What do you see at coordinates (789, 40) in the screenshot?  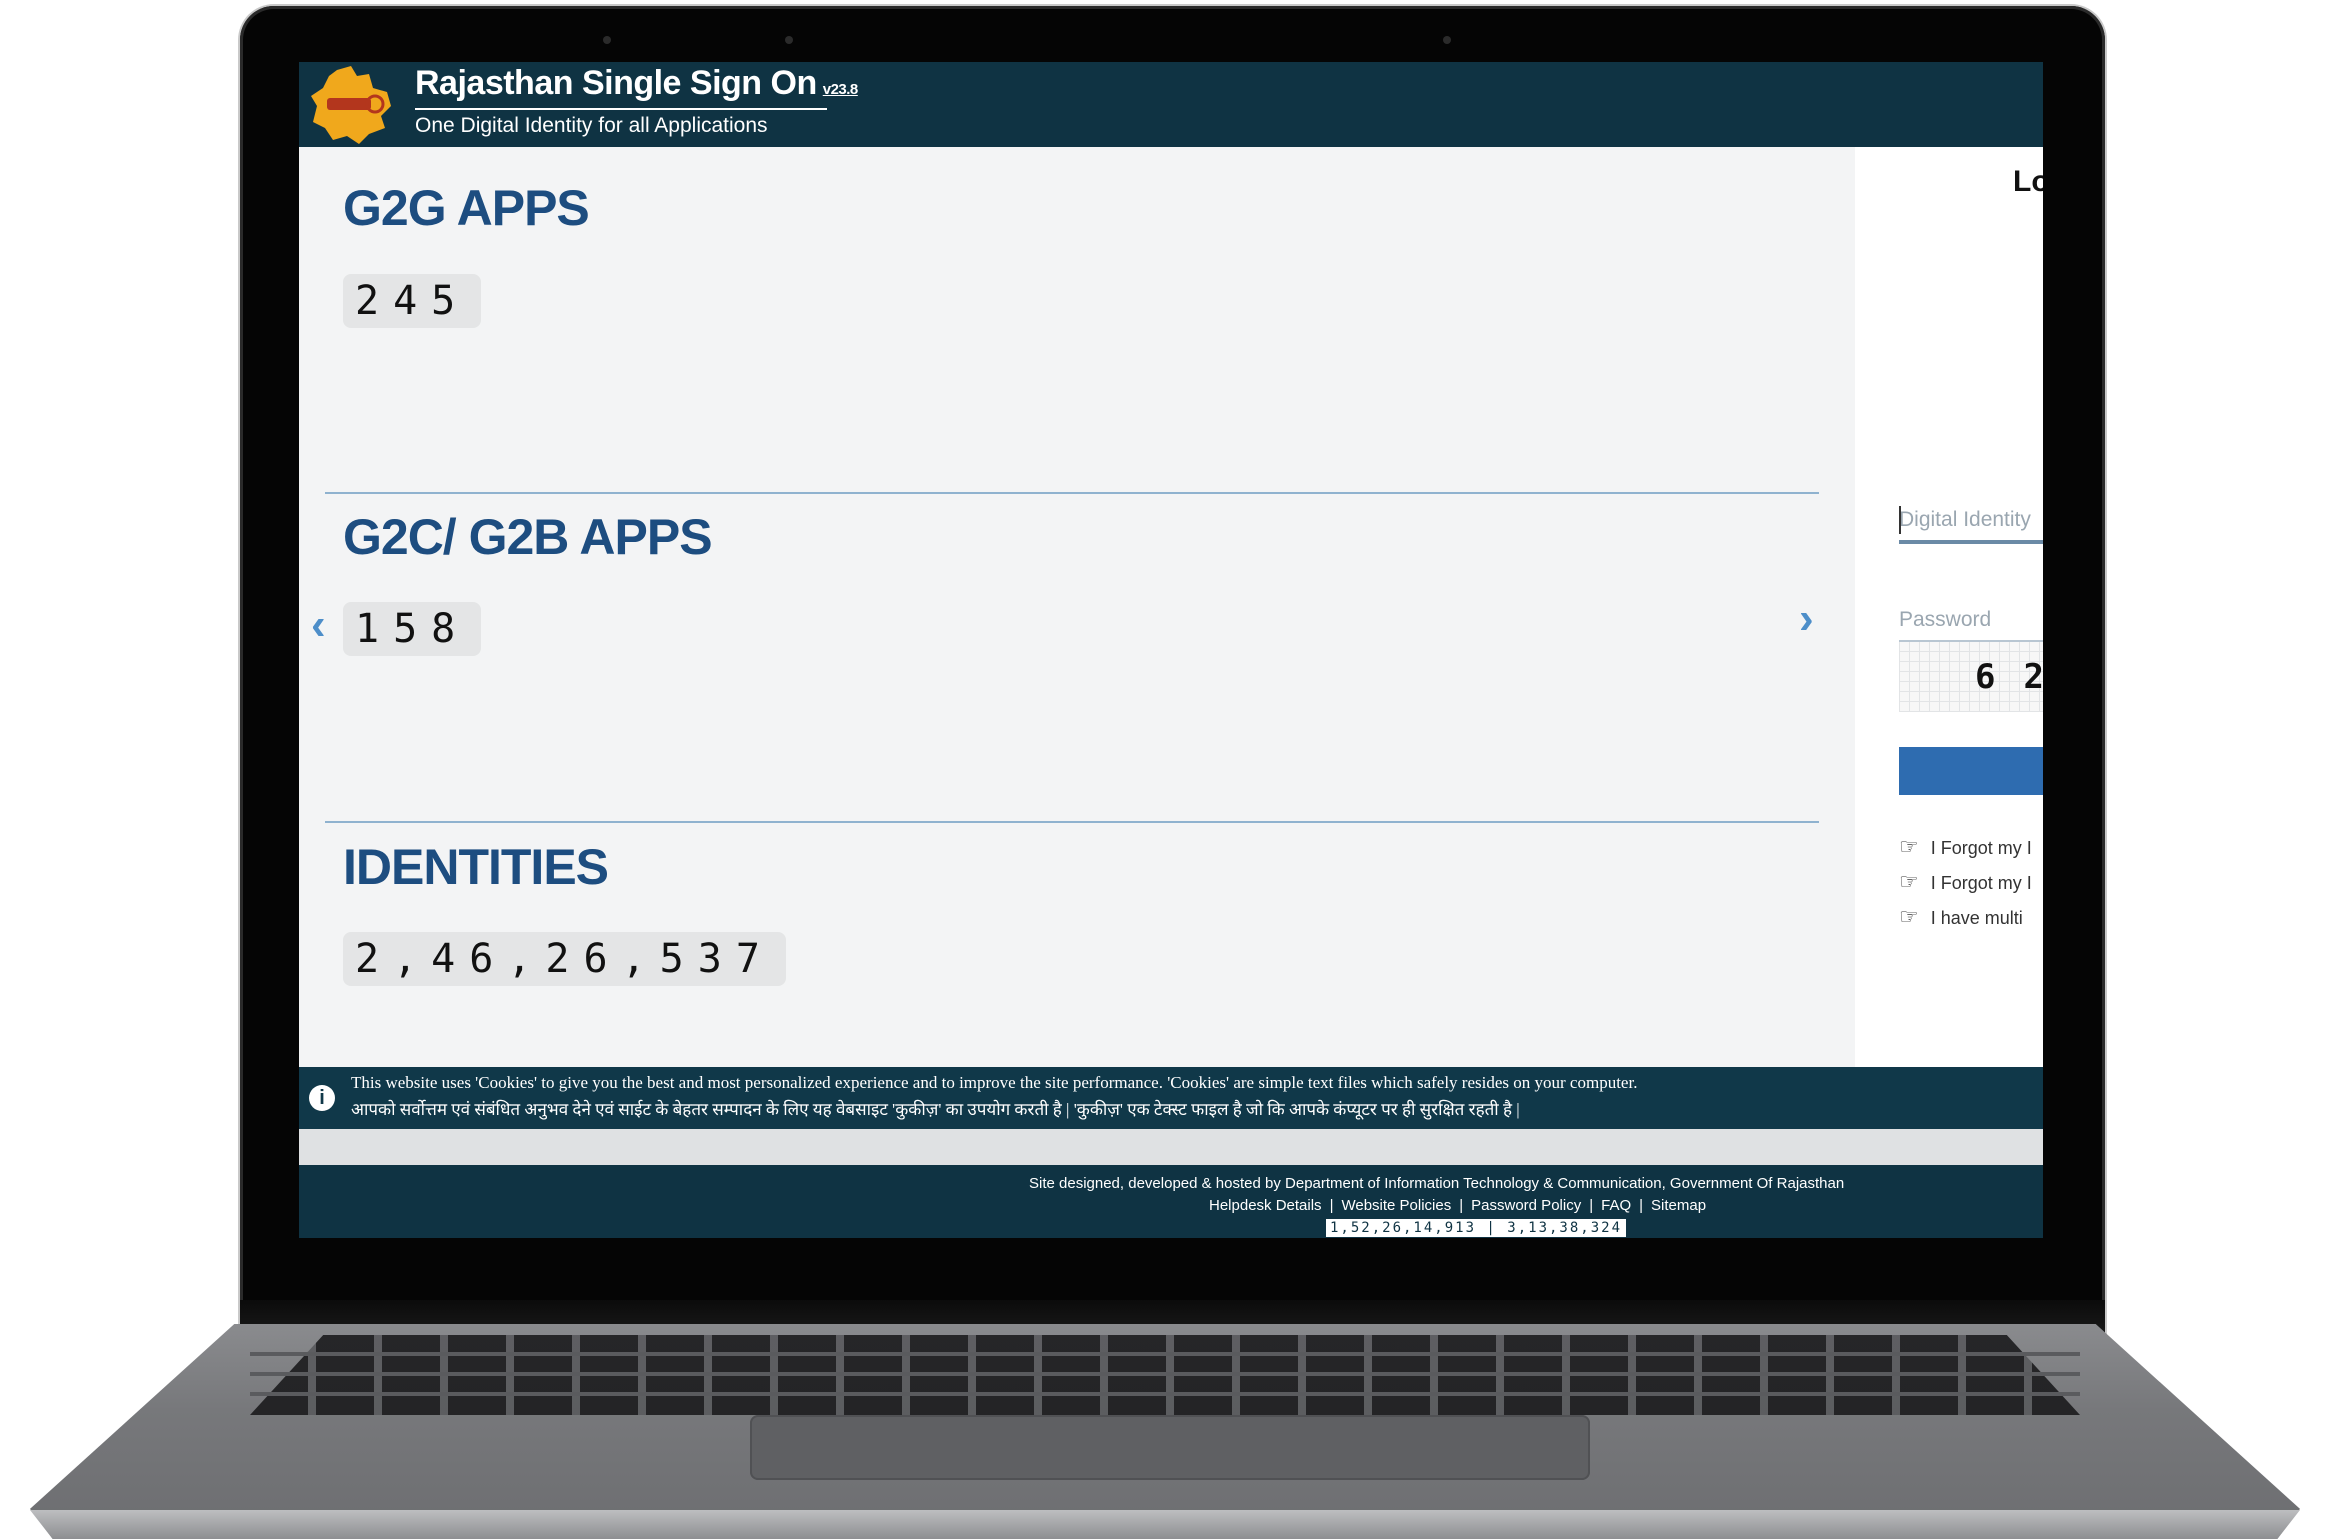 I see `camera-dot` at bounding box center [789, 40].